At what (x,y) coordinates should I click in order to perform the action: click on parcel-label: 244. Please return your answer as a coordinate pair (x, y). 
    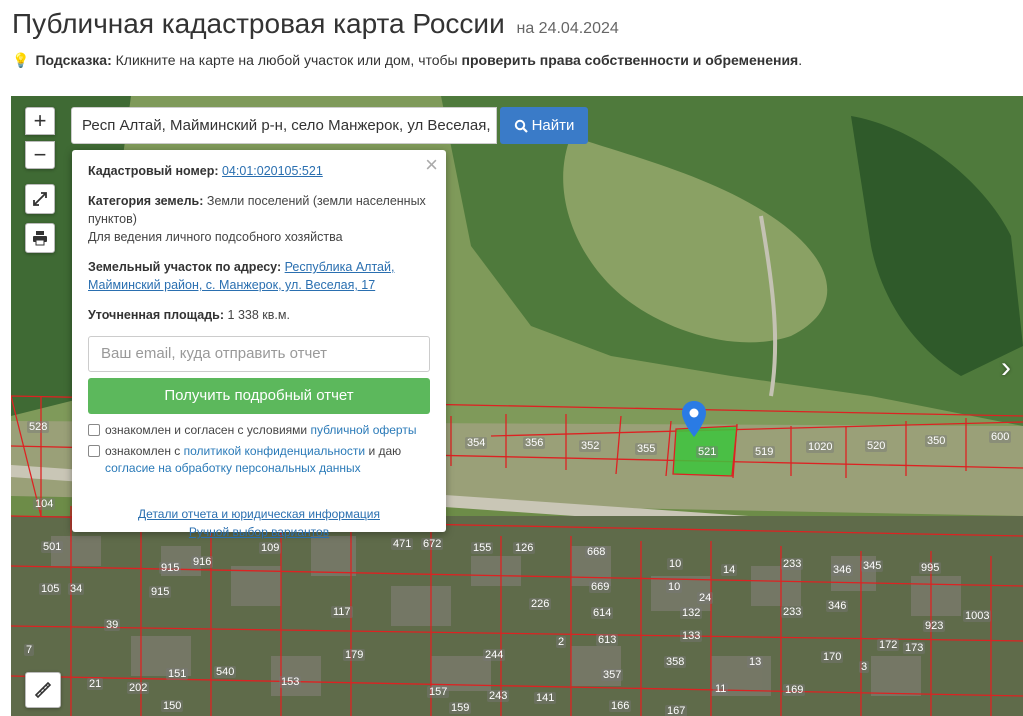
    Looking at the image, I should click on (494, 655).